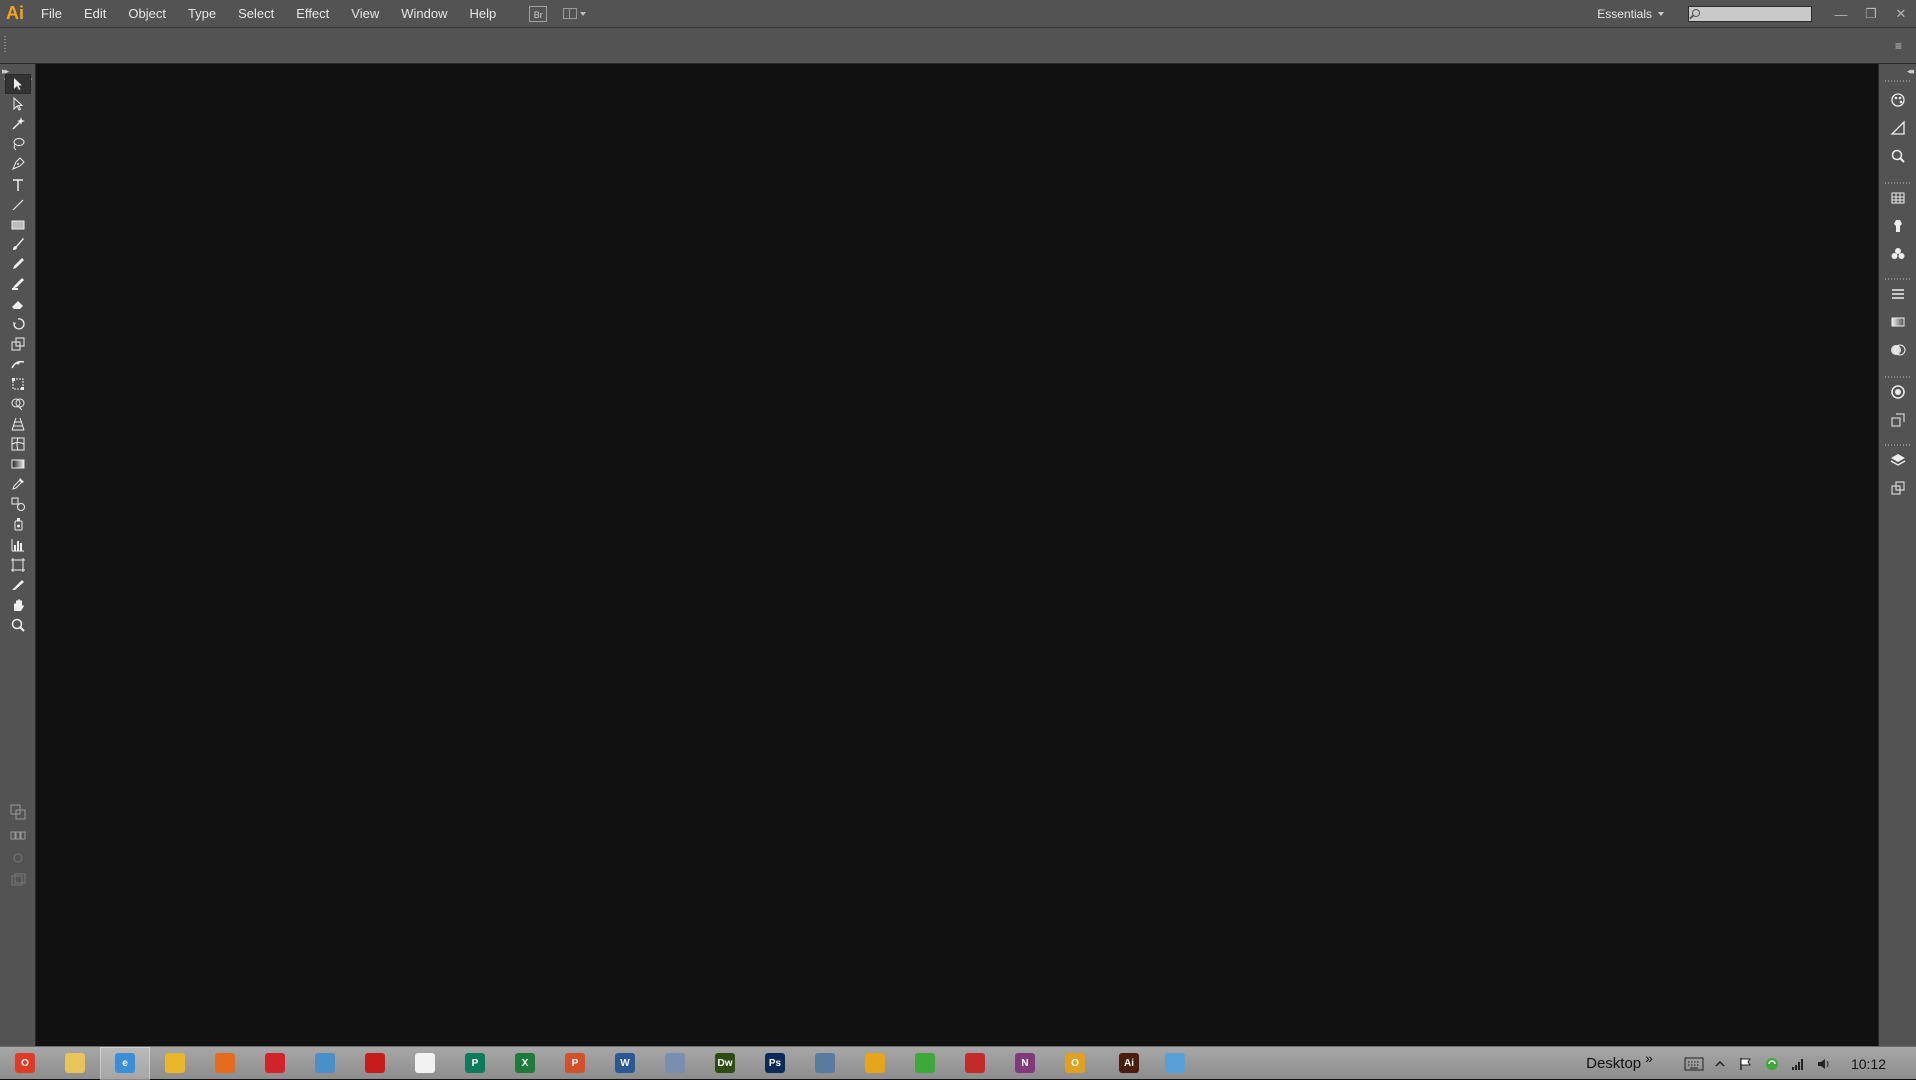  I want to click on arrange-documents-button, so click(575, 13).